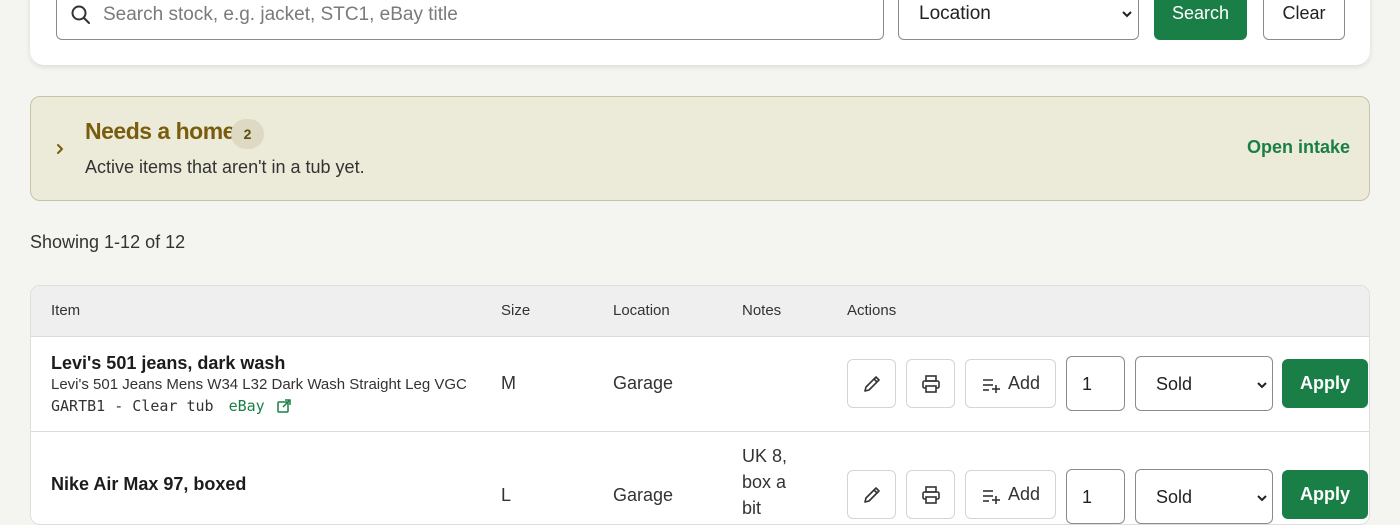  Describe the element at coordinates (1304, 20) in the screenshot. I see `clear-button: Clear` at that location.